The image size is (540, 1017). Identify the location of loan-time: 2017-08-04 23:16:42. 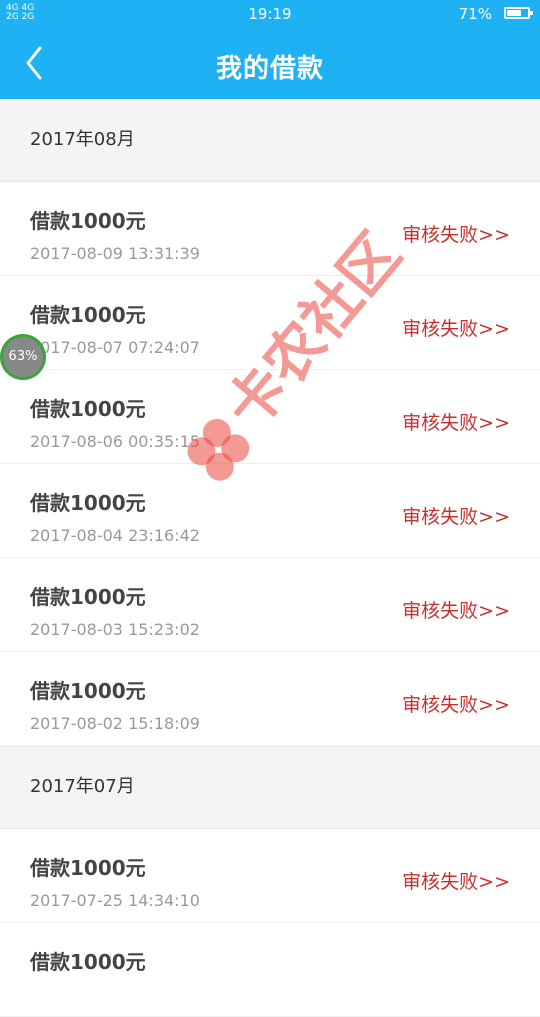
(115, 535).